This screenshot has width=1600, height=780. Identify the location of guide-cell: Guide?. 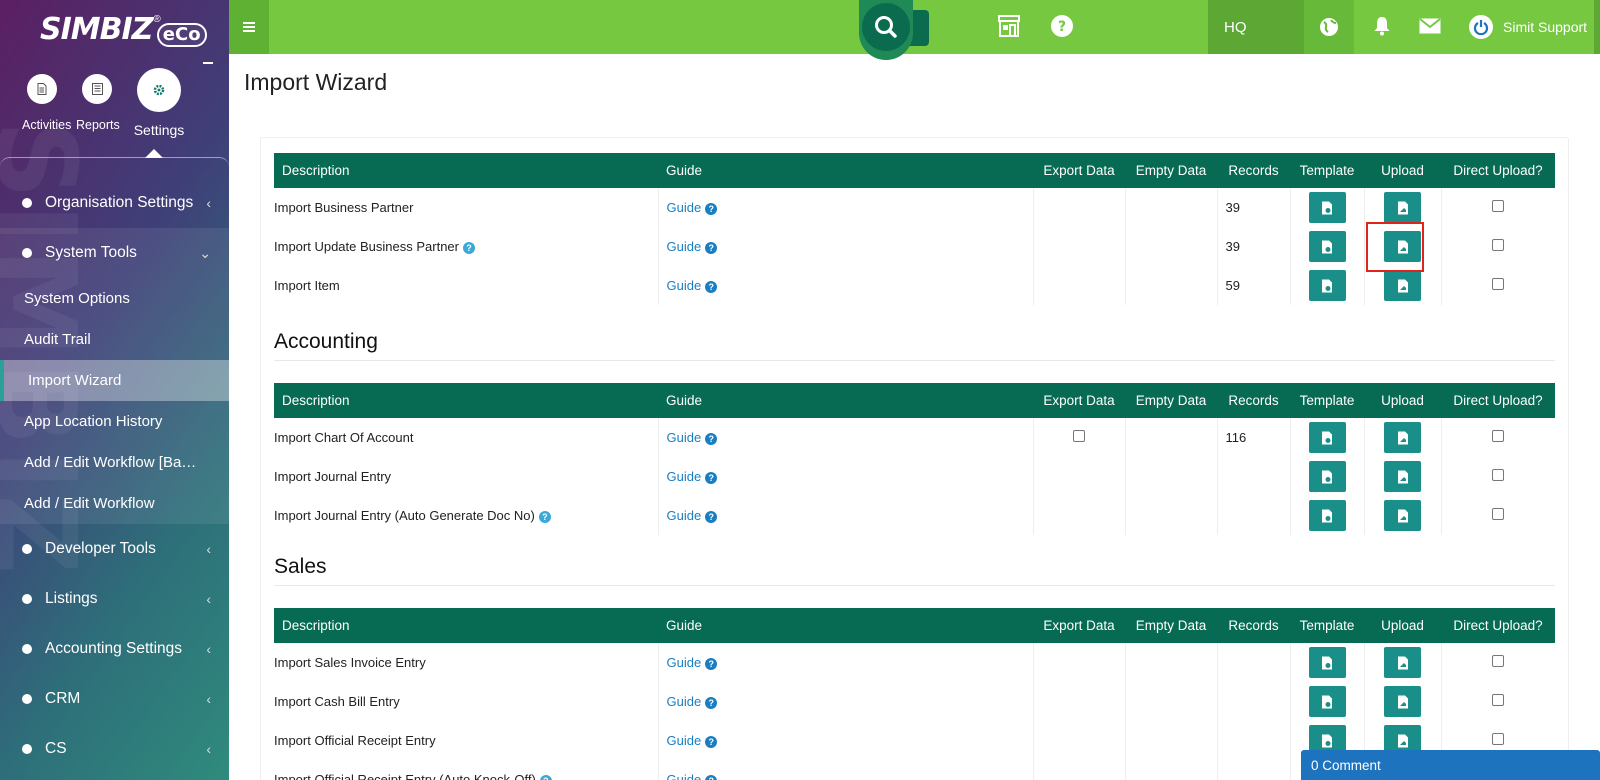
(846, 701).